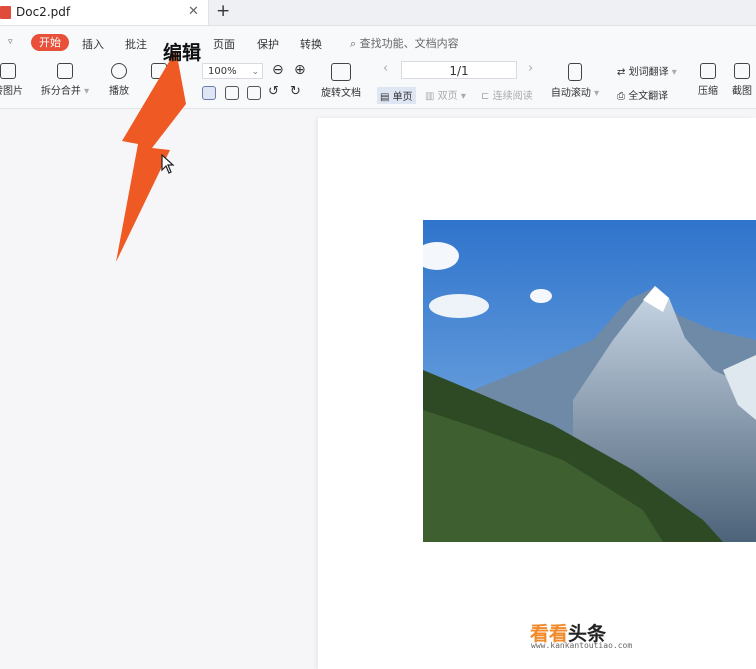 Image resolution: width=756 pixels, height=669 pixels. I want to click on double-page-label: 双页, so click(447, 96).